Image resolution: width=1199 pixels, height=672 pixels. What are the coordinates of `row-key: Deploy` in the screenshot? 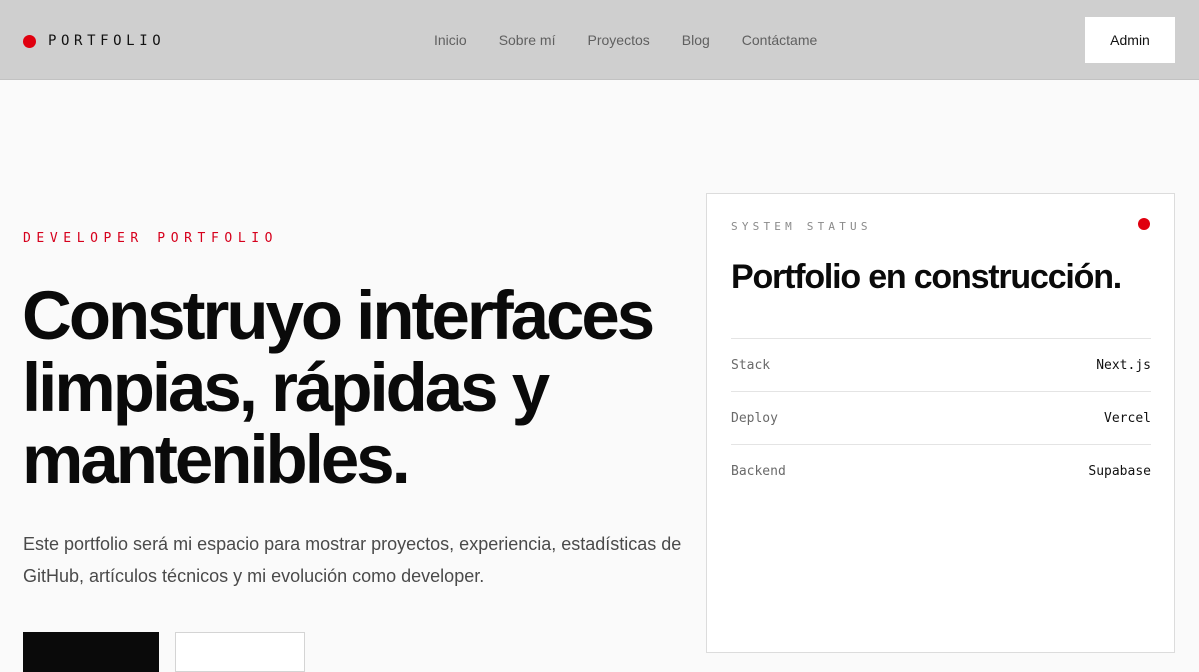 It's located at (754, 418).